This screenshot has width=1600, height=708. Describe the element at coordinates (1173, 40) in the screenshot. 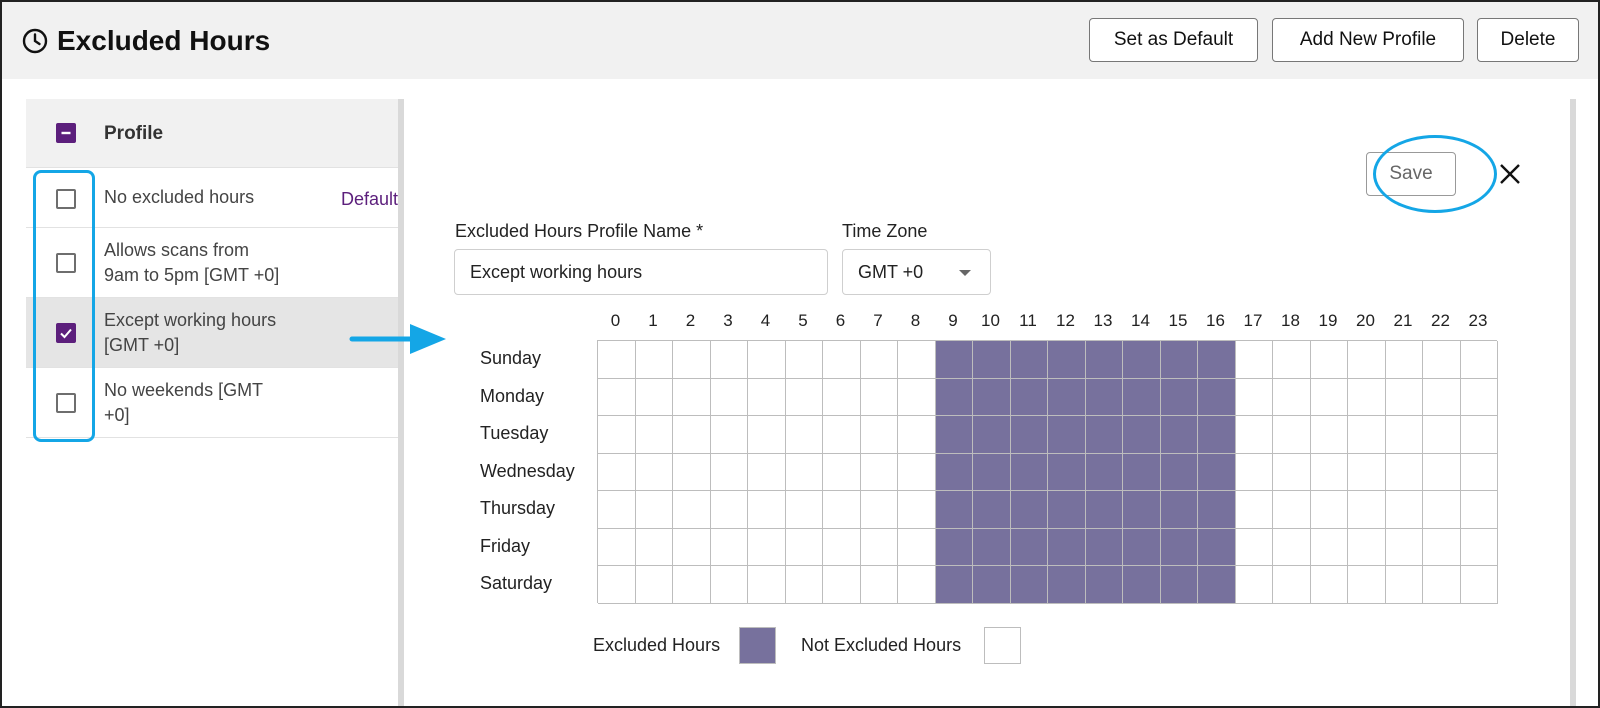

I see `set-as-default-button: Set as Default` at that location.